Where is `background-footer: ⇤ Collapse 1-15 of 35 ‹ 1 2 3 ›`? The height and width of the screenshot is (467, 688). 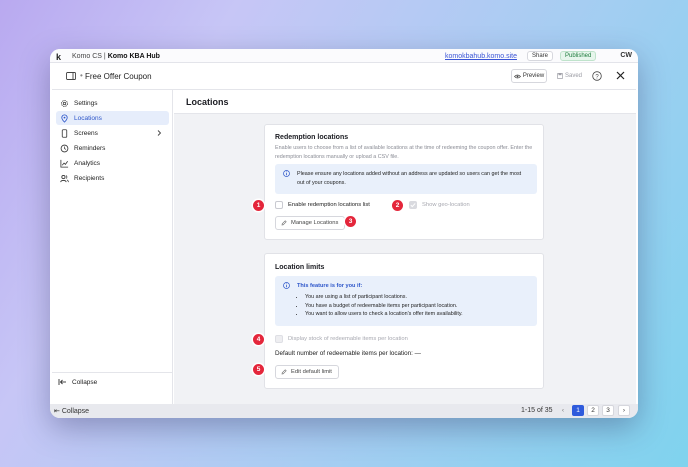 background-footer: ⇤ Collapse 1-15 of 35 ‹ 1 2 3 › is located at coordinates (344, 411).